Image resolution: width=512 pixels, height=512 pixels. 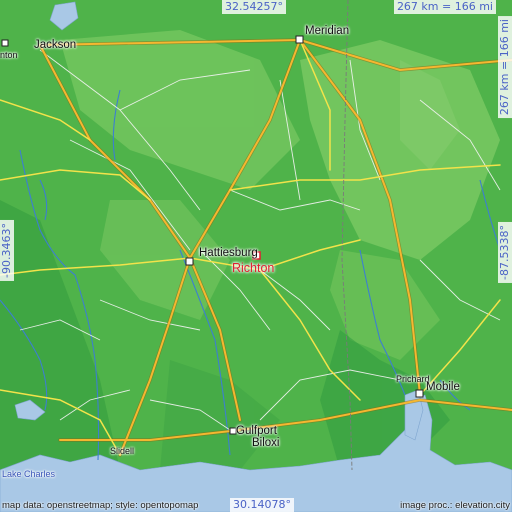 What do you see at coordinates (7, 250) in the screenshot?
I see `left-longitude-label: -90.3463°` at bounding box center [7, 250].